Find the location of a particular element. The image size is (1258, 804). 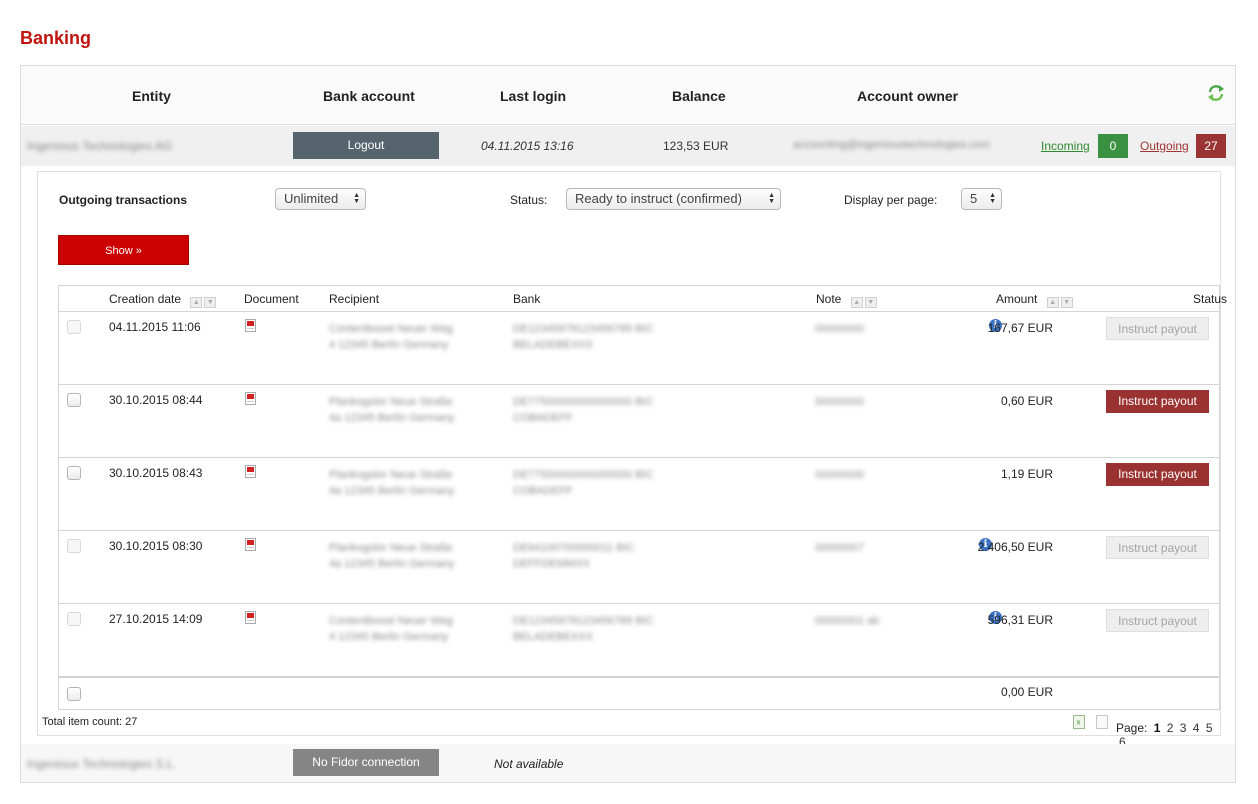

col-note: Note ▲ ▼ is located at coordinates (846, 300).